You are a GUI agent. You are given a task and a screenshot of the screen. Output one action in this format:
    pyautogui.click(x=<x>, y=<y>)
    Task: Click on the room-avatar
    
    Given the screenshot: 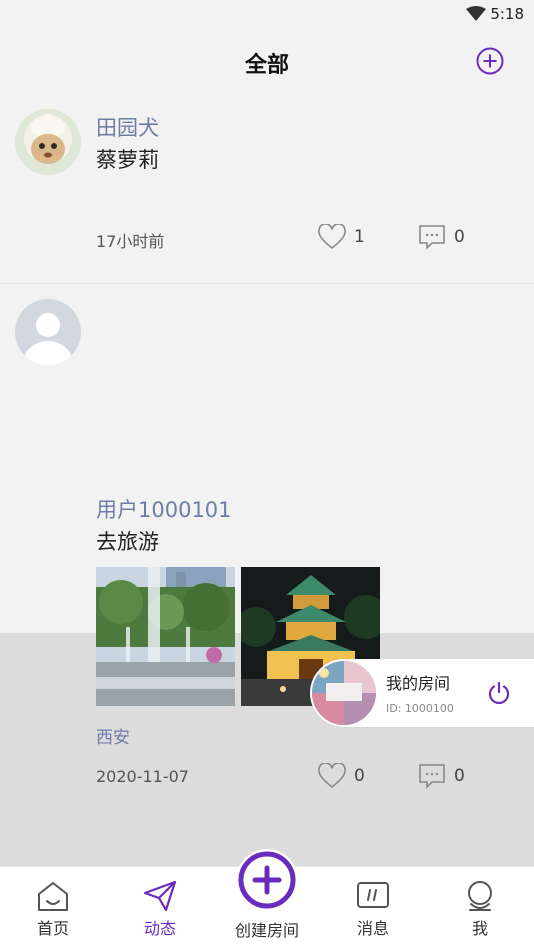 What is the action you would take?
    pyautogui.click(x=344, y=693)
    